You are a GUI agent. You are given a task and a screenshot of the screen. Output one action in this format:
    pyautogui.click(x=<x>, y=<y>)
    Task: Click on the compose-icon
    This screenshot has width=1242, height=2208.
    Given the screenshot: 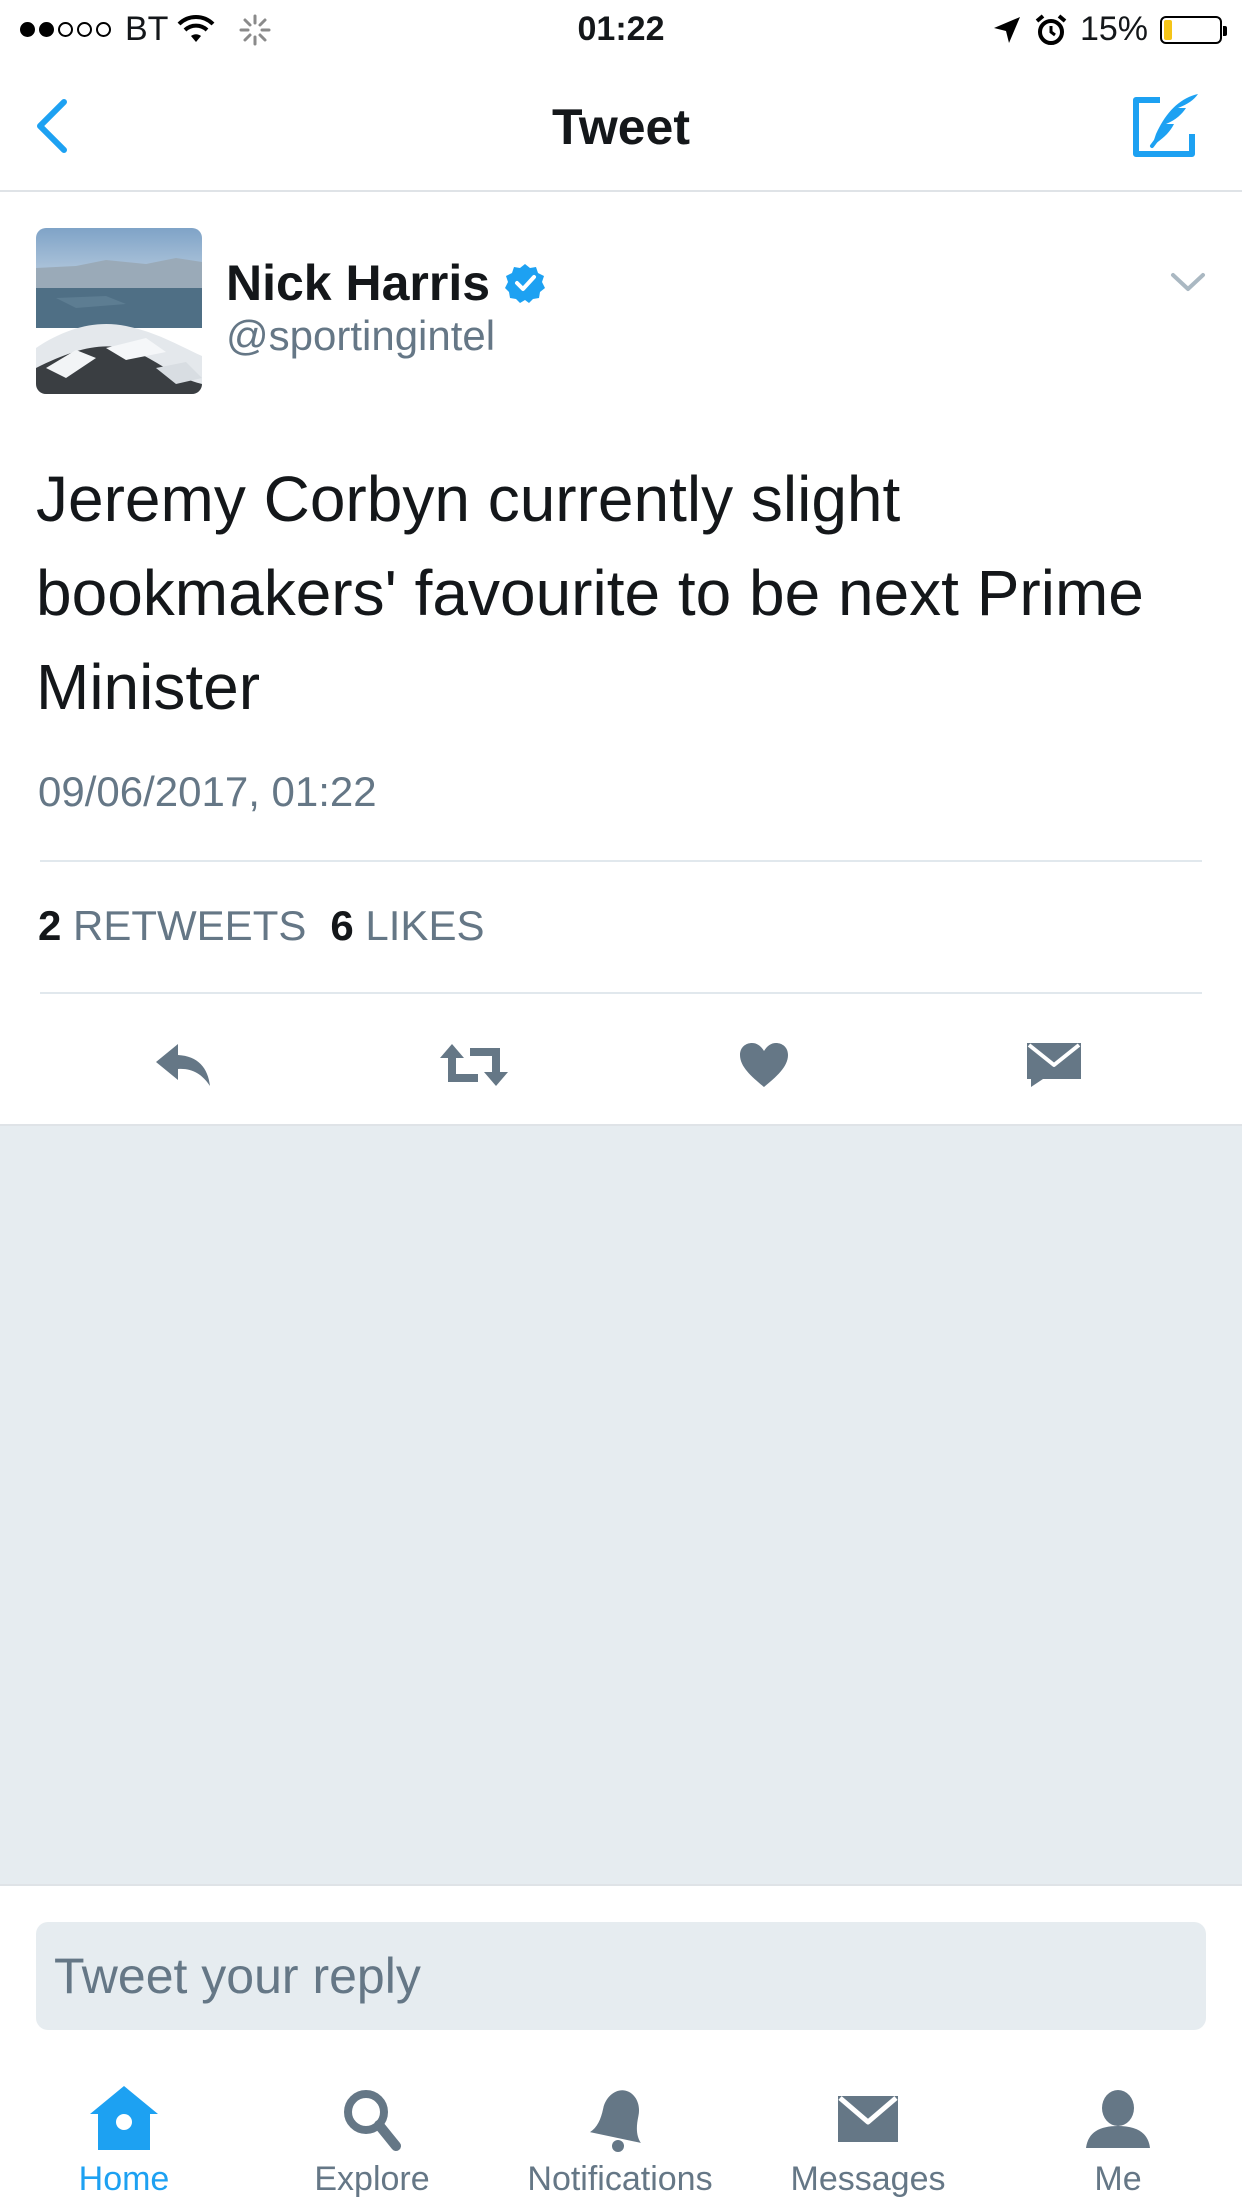 What is the action you would take?
    pyautogui.click(x=1166, y=126)
    